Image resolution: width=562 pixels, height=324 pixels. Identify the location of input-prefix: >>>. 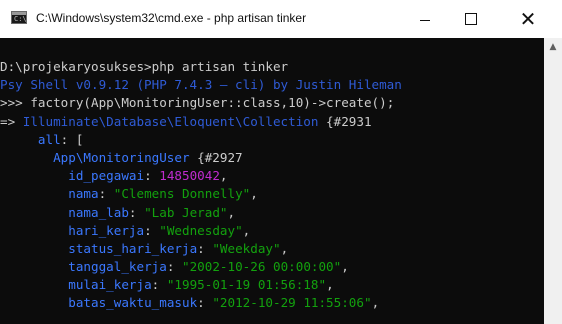
(15, 103).